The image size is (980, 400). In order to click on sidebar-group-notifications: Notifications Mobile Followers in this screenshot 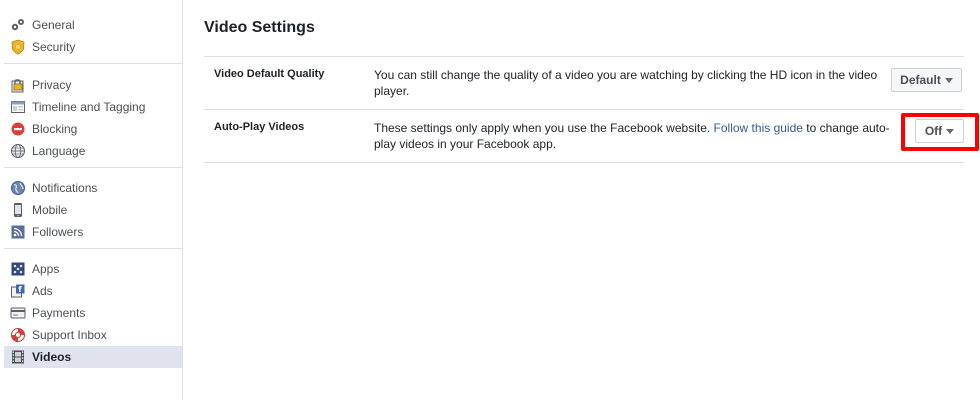, I will do `click(93, 208)`.